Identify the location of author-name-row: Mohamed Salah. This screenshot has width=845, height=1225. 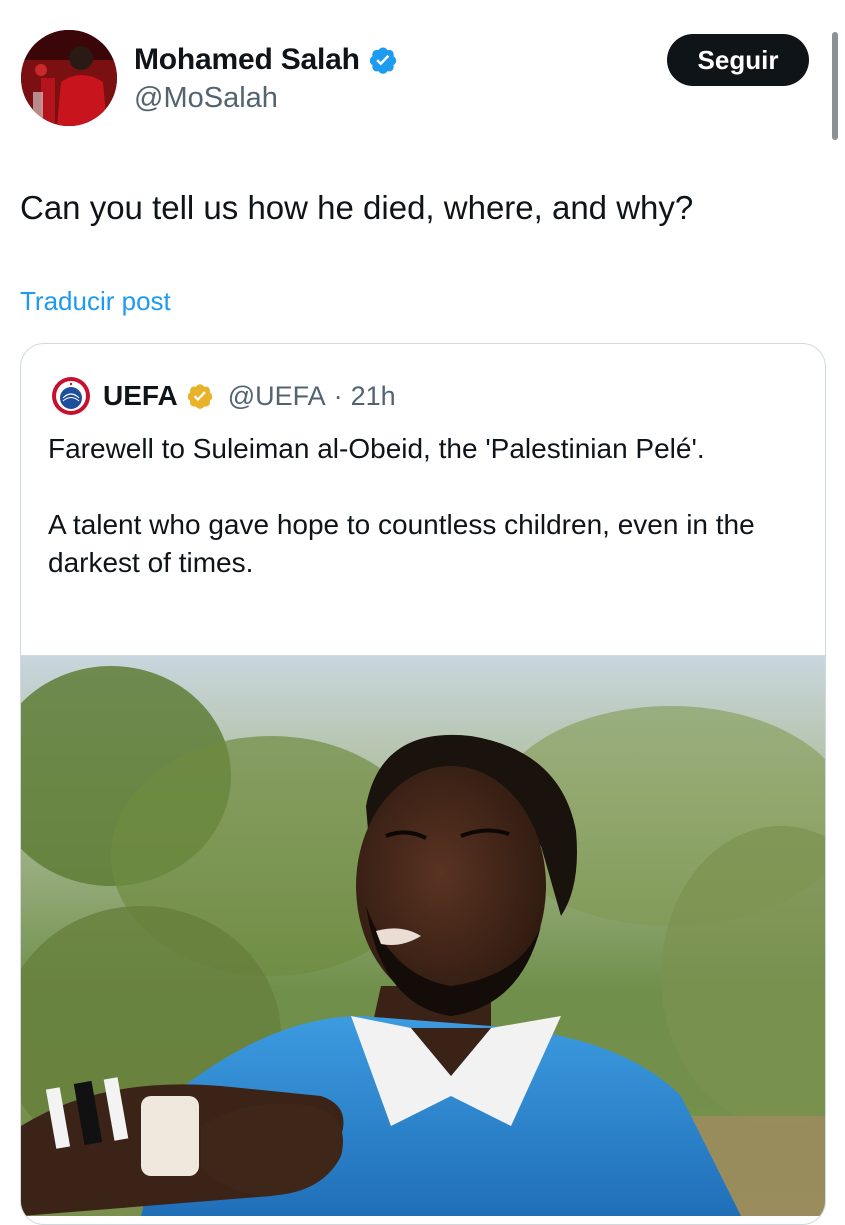
(266, 60).